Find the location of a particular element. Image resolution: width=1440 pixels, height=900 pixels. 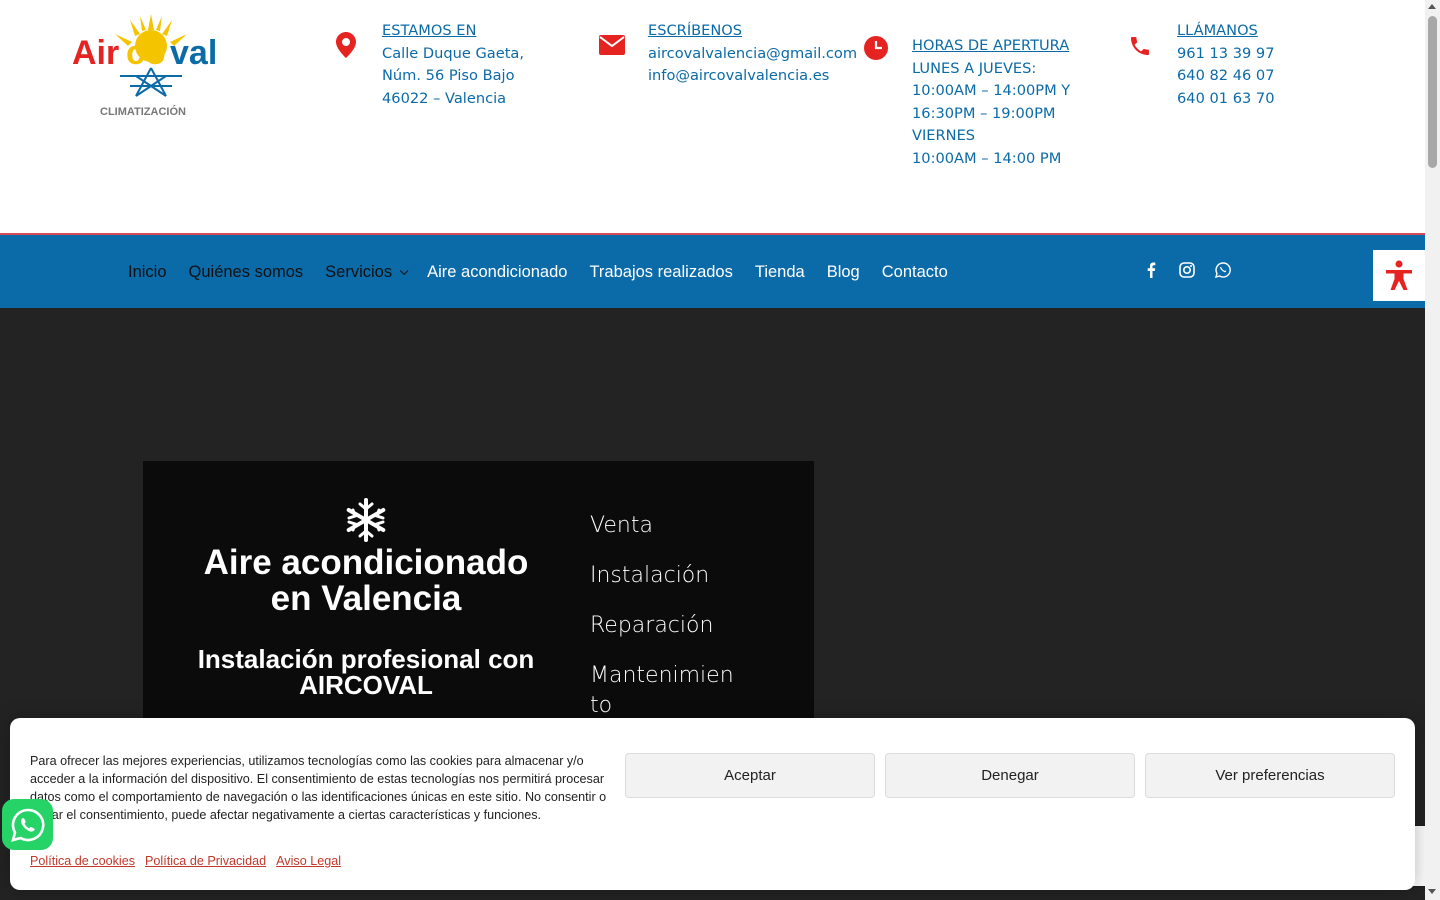

phone-link-3: 640 01 63 70 is located at coordinates (1225, 99).